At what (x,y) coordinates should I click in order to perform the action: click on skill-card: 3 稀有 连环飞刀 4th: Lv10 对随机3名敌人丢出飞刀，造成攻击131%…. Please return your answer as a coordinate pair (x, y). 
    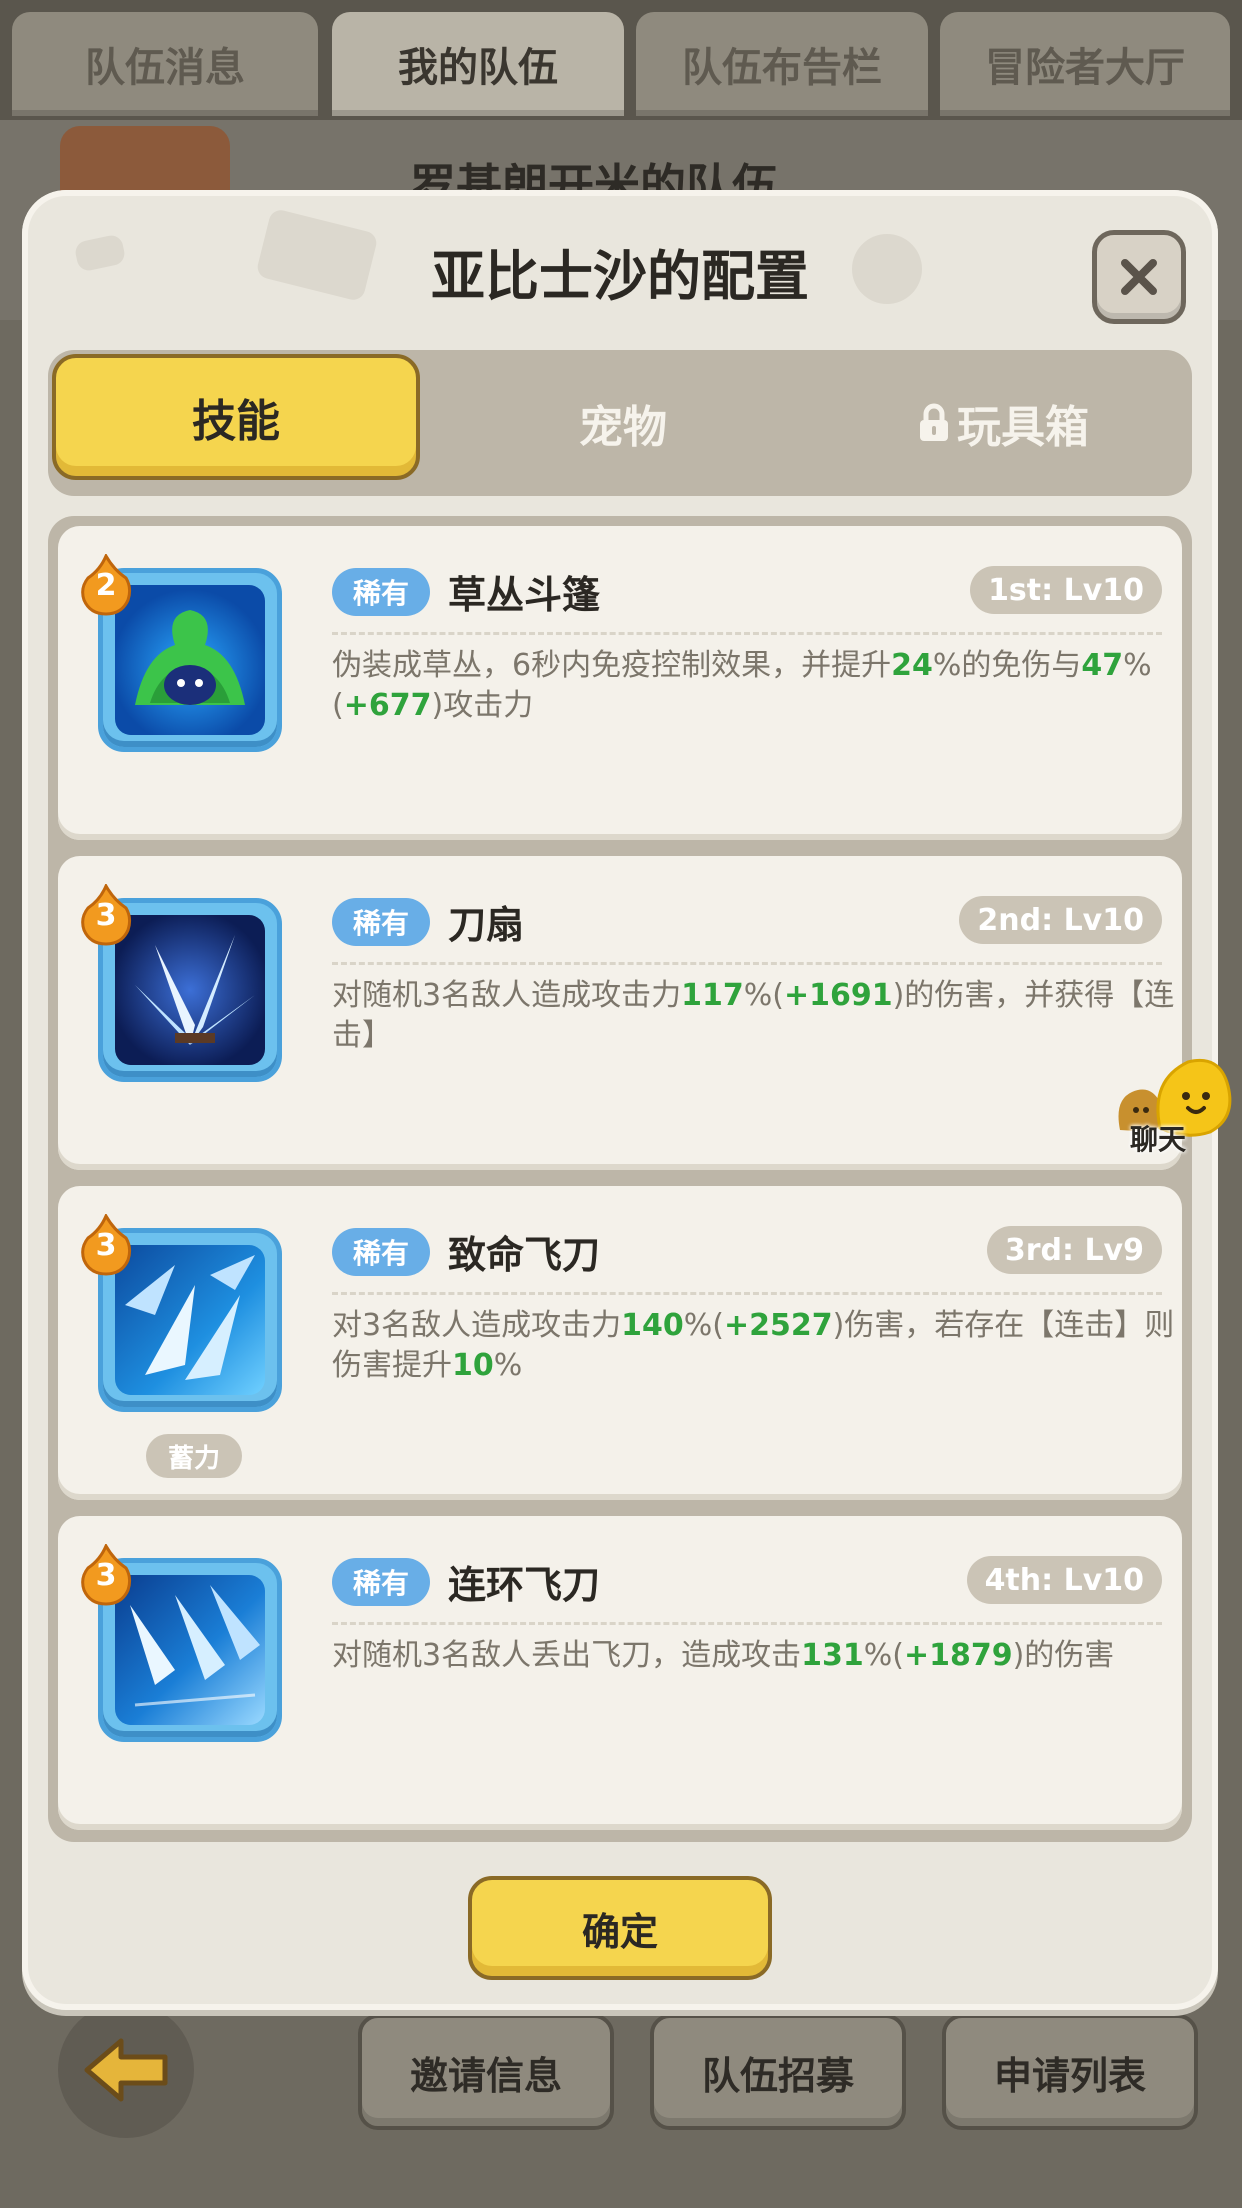
    Looking at the image, I should click on (620, 1673).